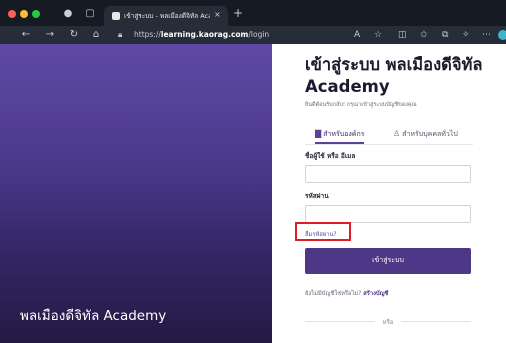  What do you see at coordinates (120, 35) in the screenshot?
I see `lock-icon: 🔒︎` at bounding box center [120, 35].